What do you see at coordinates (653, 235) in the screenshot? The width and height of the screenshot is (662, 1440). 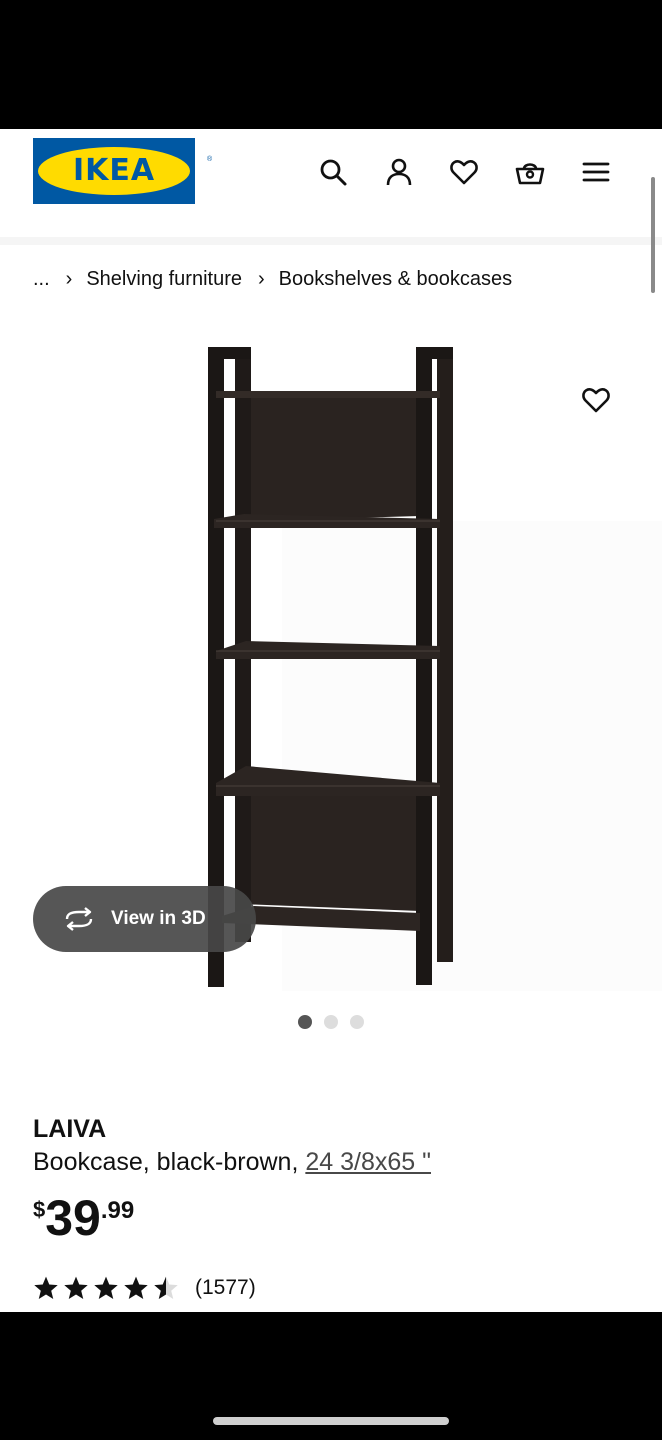 I see `scrollbar` at bounding box center [653, 235].